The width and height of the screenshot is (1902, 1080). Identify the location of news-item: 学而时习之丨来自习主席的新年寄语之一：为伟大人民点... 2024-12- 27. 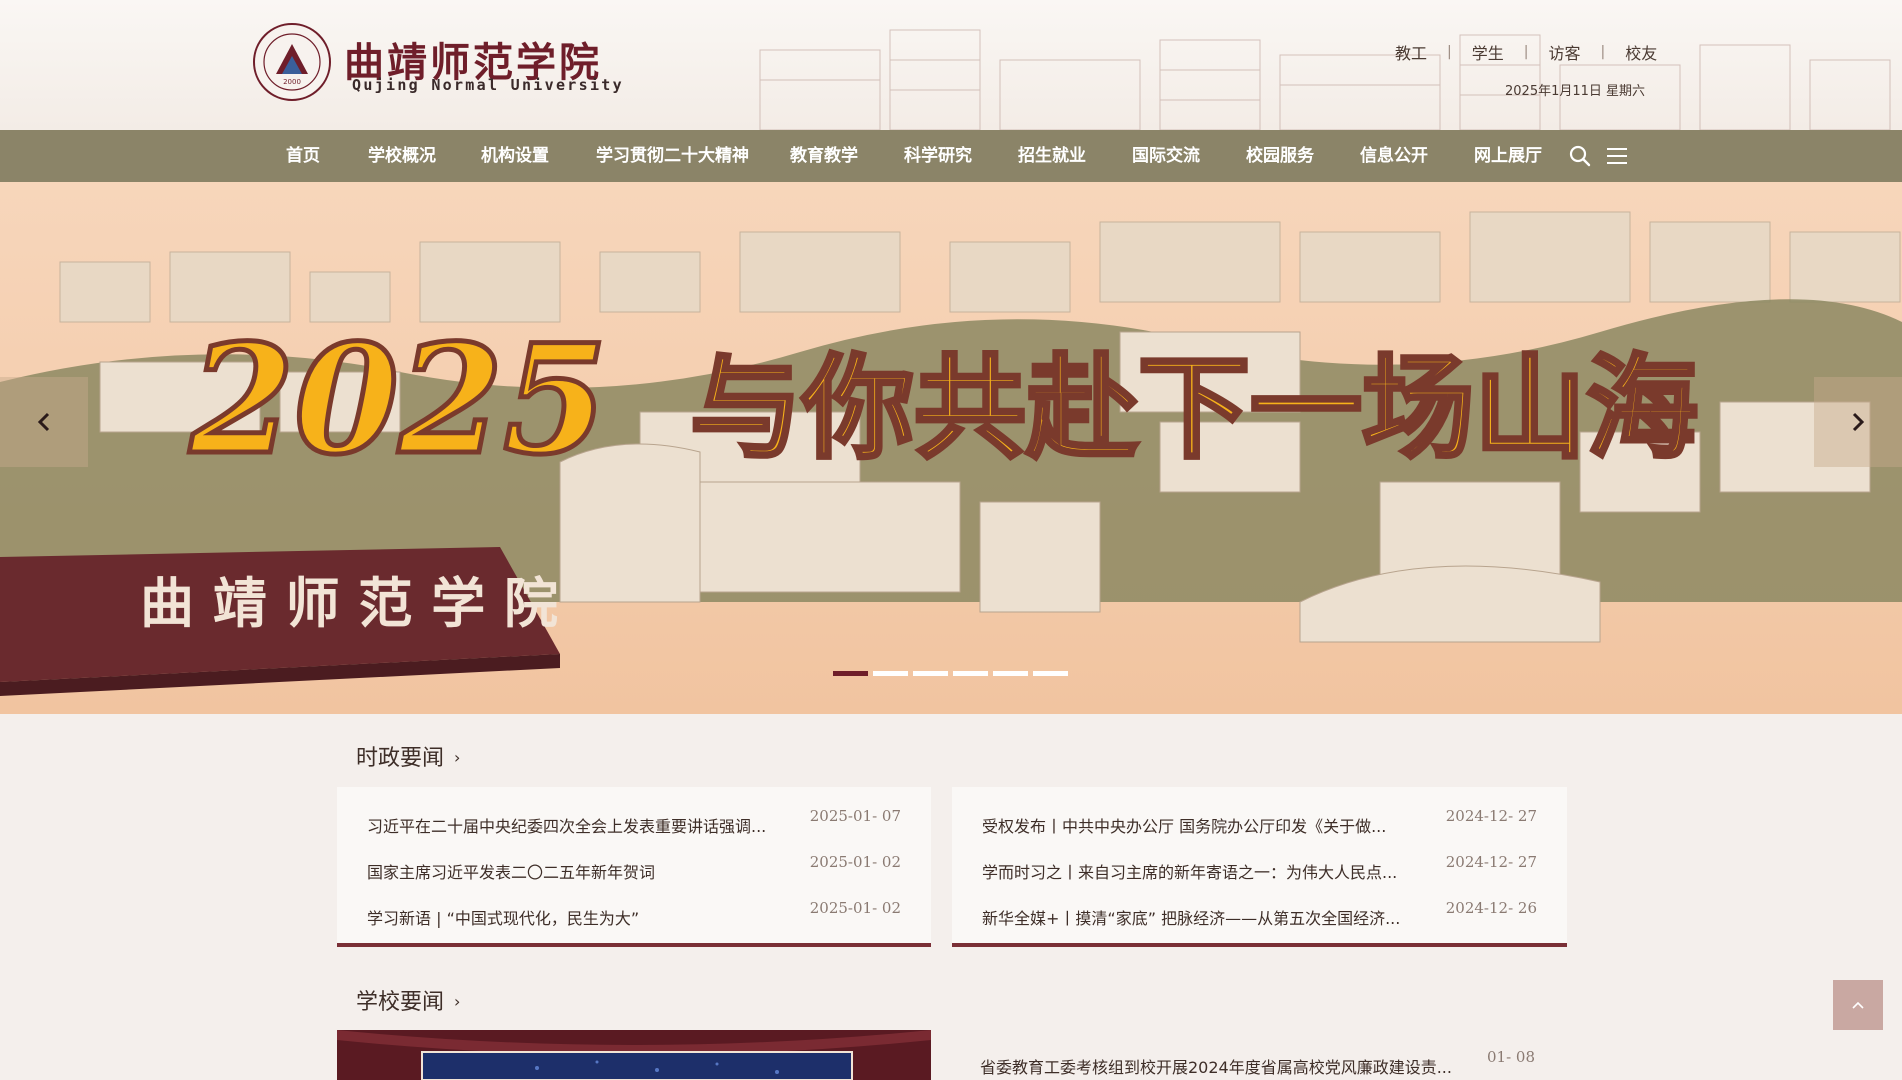
(1259, 868).